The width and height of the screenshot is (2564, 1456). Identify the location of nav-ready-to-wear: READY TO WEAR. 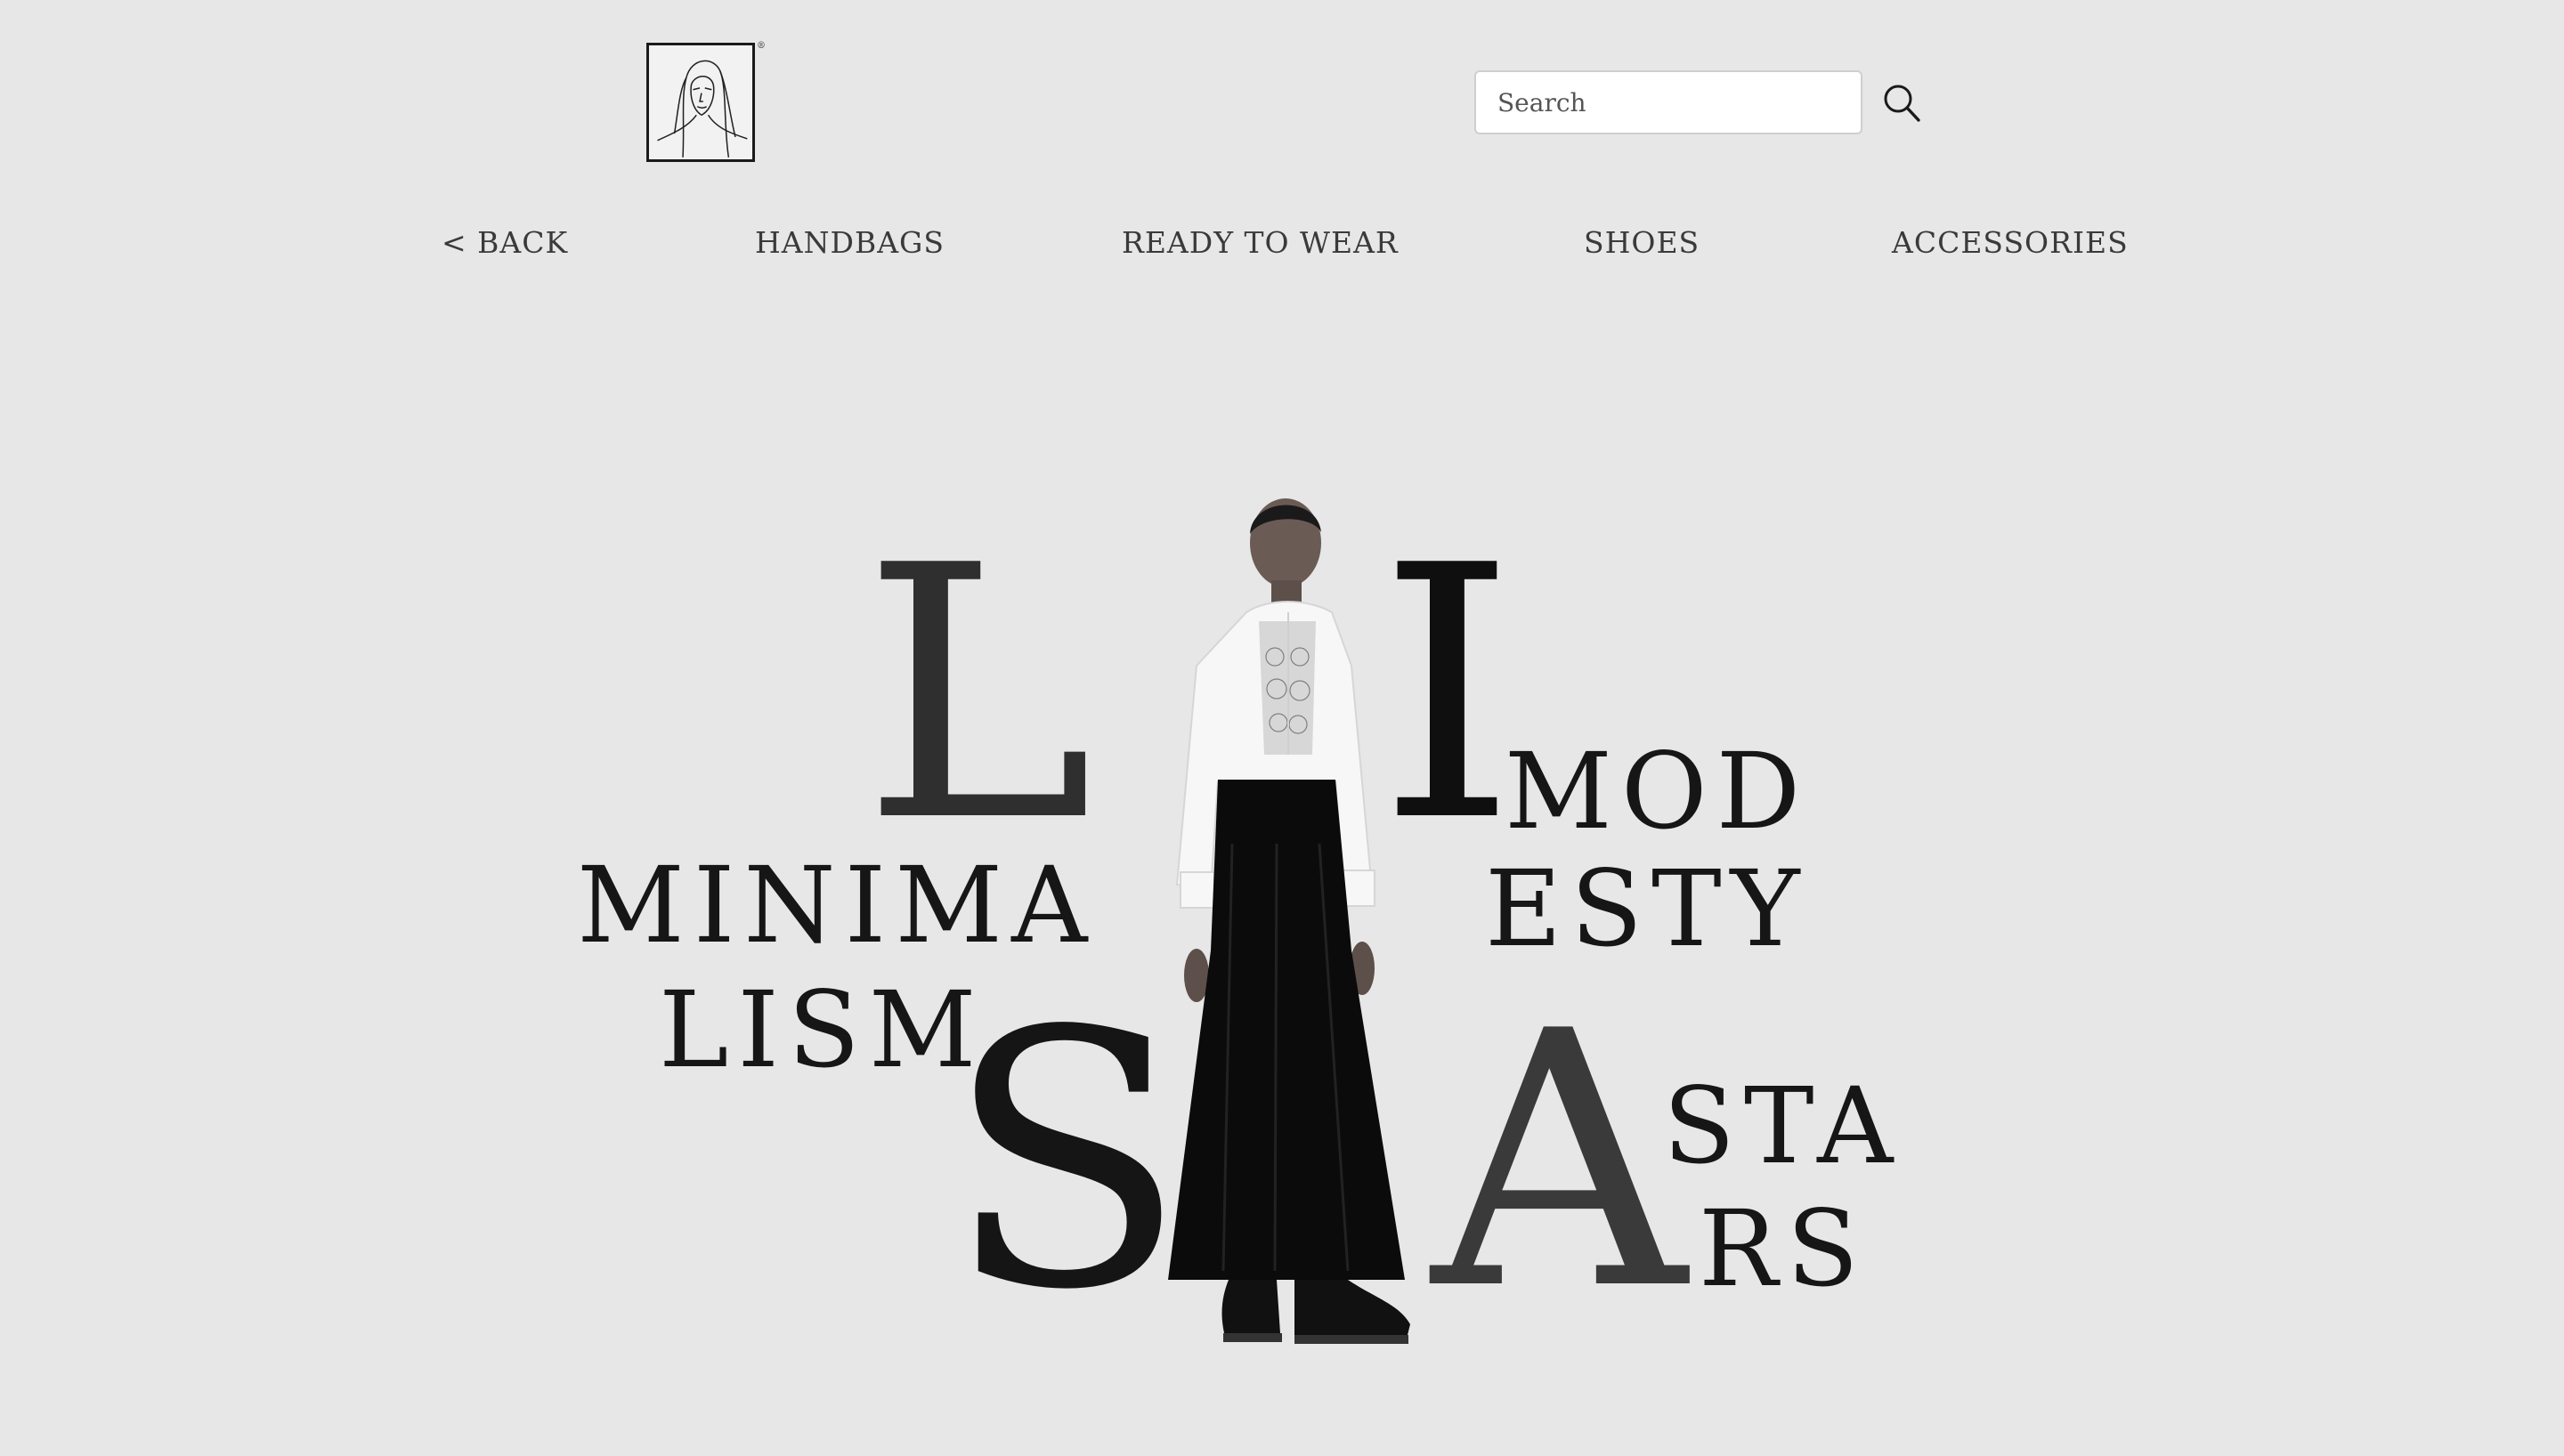
(1260, 242).